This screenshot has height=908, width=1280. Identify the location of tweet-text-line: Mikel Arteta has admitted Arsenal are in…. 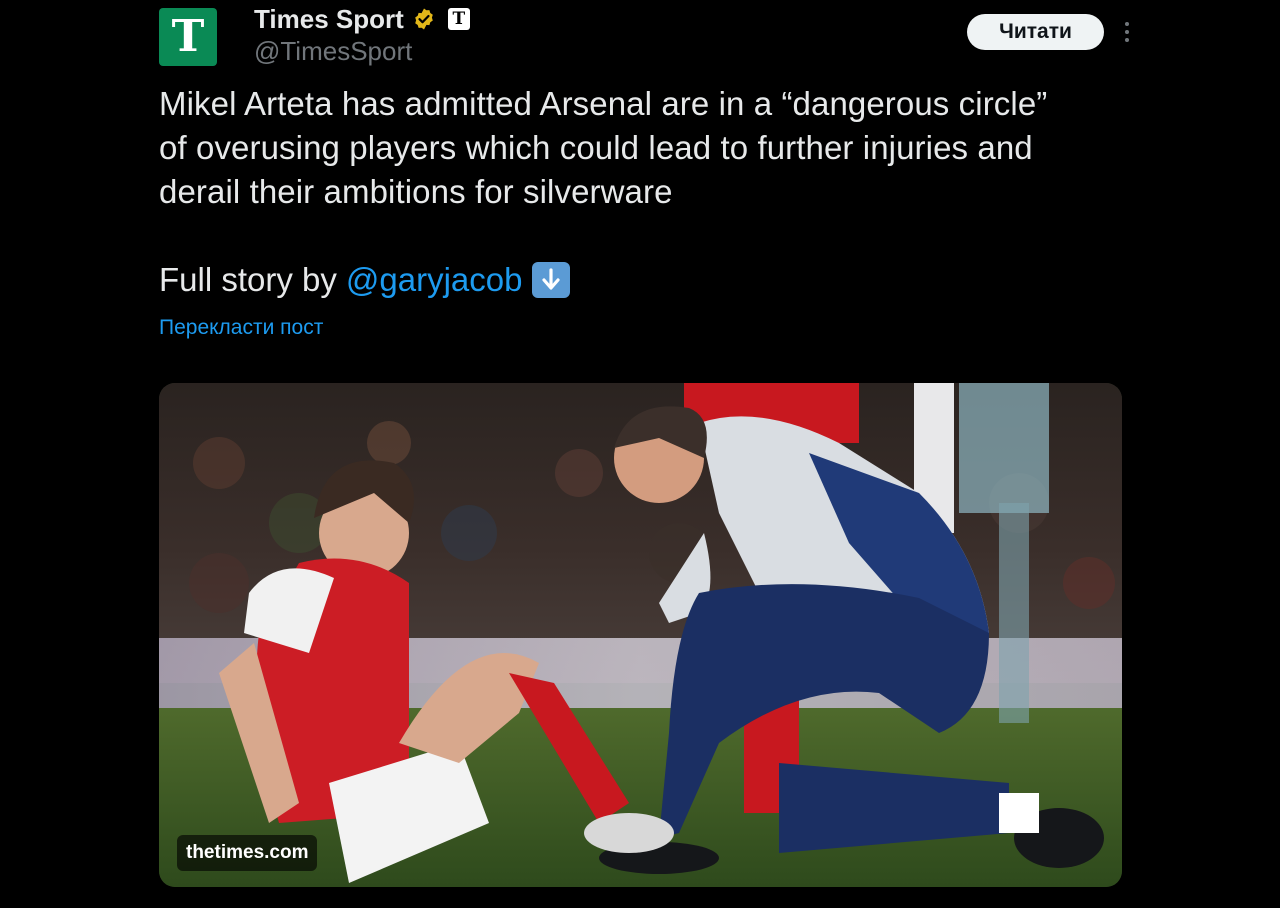
(603, 103).